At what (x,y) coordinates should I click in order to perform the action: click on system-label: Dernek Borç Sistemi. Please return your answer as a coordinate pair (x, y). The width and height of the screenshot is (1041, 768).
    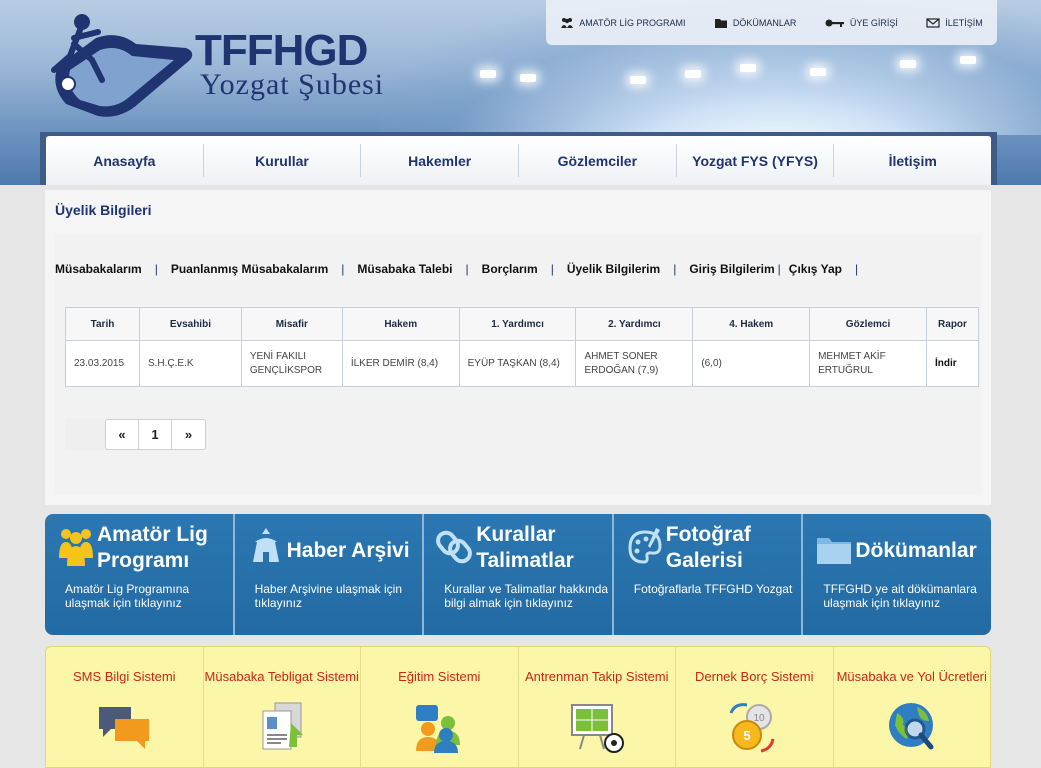
    Looking at the image, I should click on (754, 676).